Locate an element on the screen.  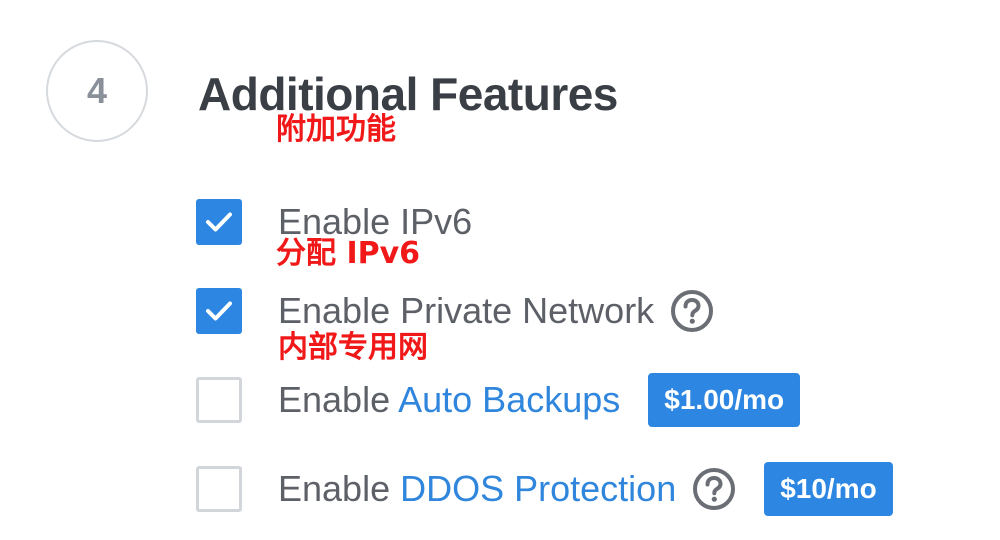
ddos-protection-checkbox is located at coordinates (219, 489).